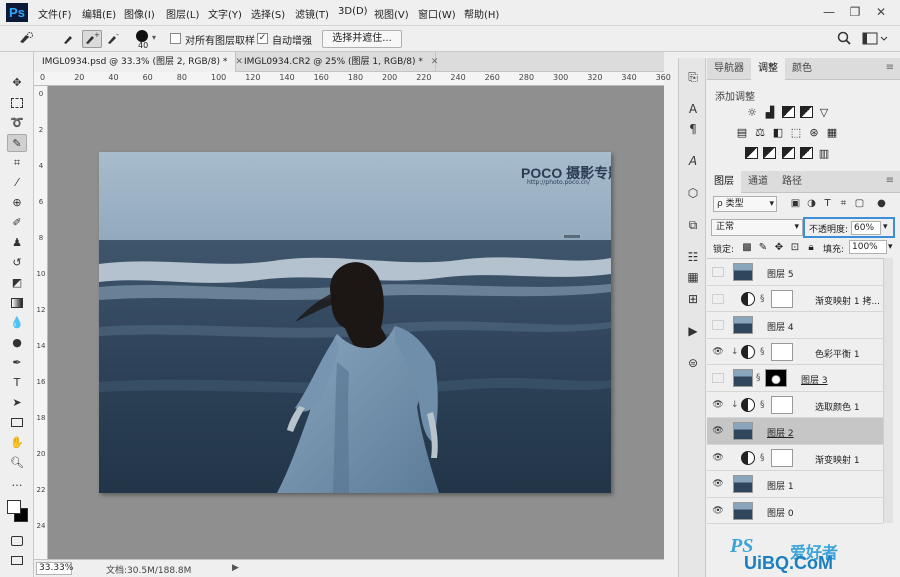 The height and width of the screenshot is (577, 900). Describe the element at coordinates (139, 13) in the screenshot. I see `menu-image: 图像(I)` at that location.